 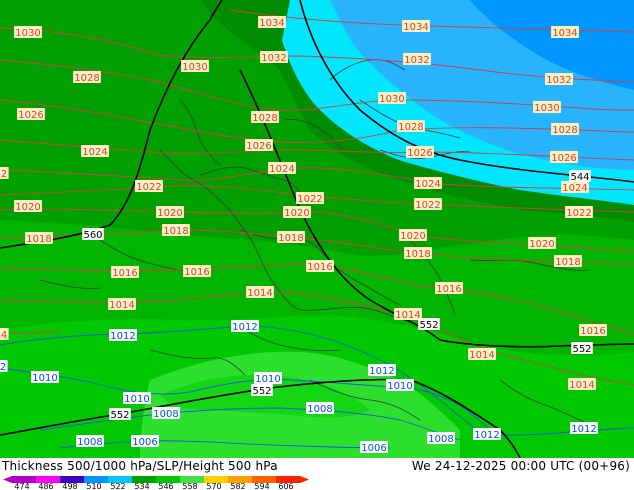 What do you see at coordinates (273, 58) in the screenshot?
I see `slp-isobar-label-text: 1032` at bounding box center [273, 58].